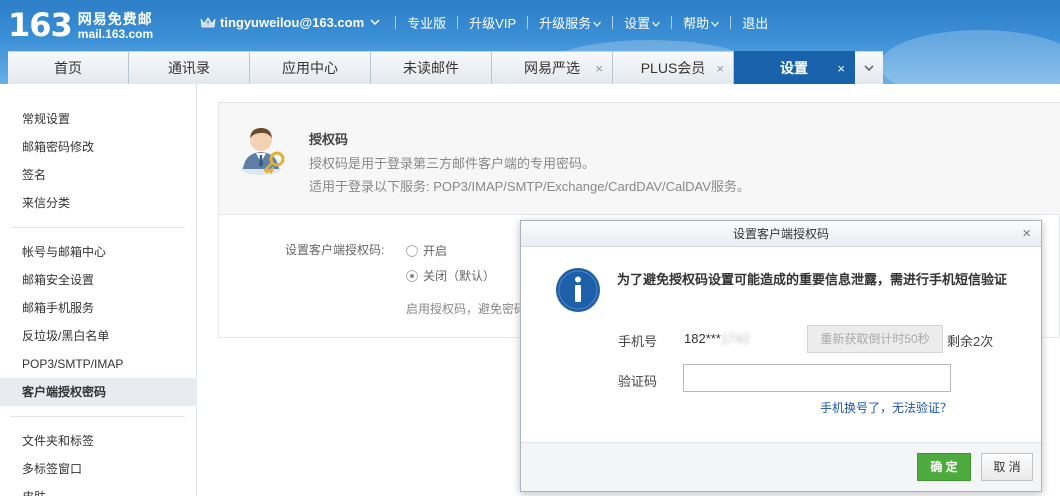  Describe the element at coordinates (335, 250) in the screenshot. I see `auth-code-setting-label: 设置客户端授权码:` at that location.